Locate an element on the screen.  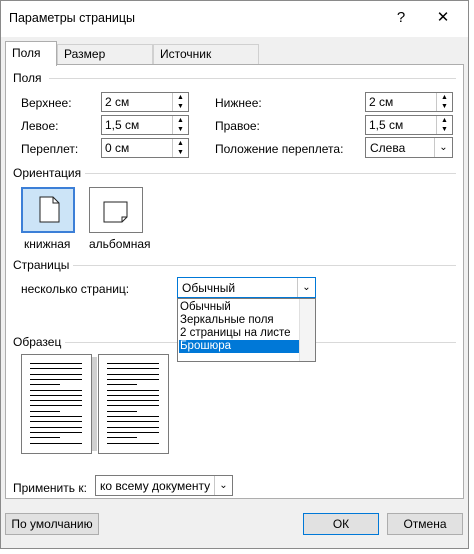
cancel-button: Отмена is located at coordinates (425, 524).